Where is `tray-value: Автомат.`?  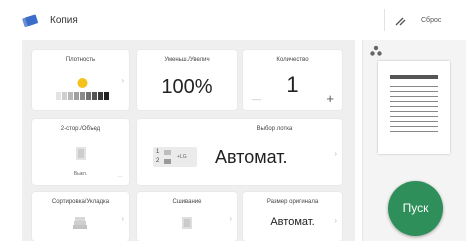 tray-value: Автомат. is located at coordinates (251, 157).